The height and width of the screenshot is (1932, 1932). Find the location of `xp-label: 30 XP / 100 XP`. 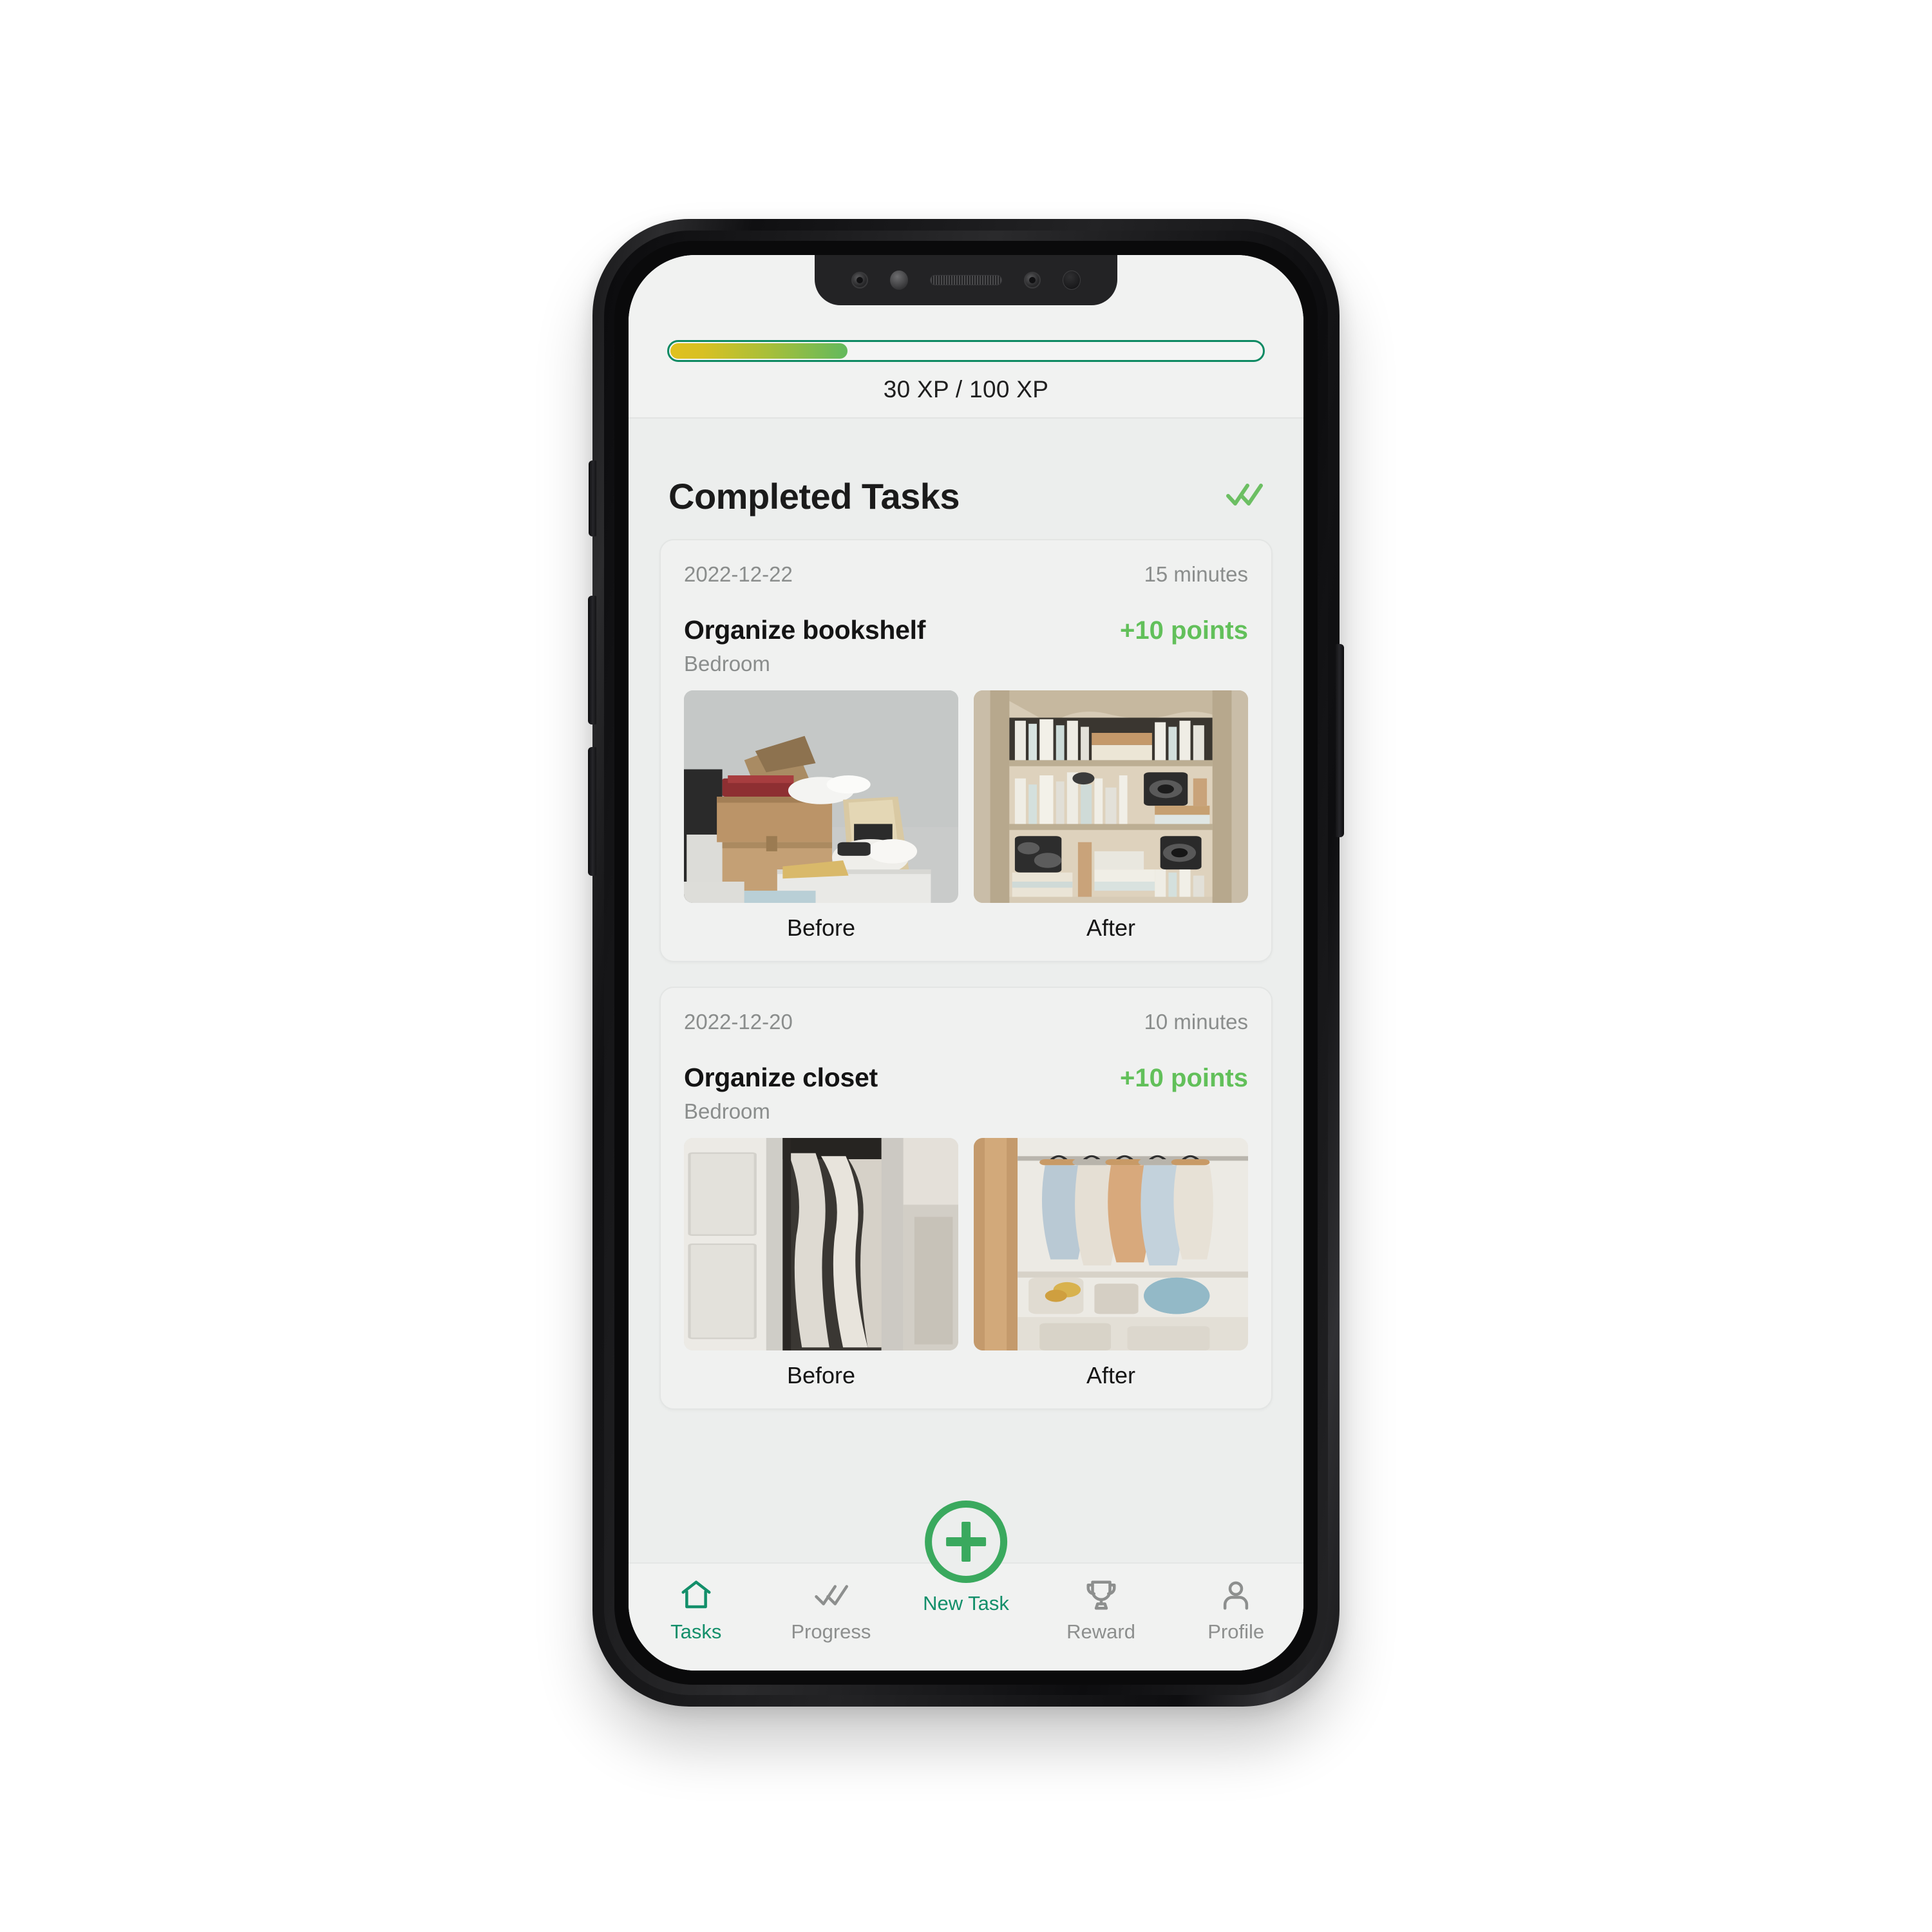

xp-label: 30 XP / 100 XP is located at coordinates (966, 389).